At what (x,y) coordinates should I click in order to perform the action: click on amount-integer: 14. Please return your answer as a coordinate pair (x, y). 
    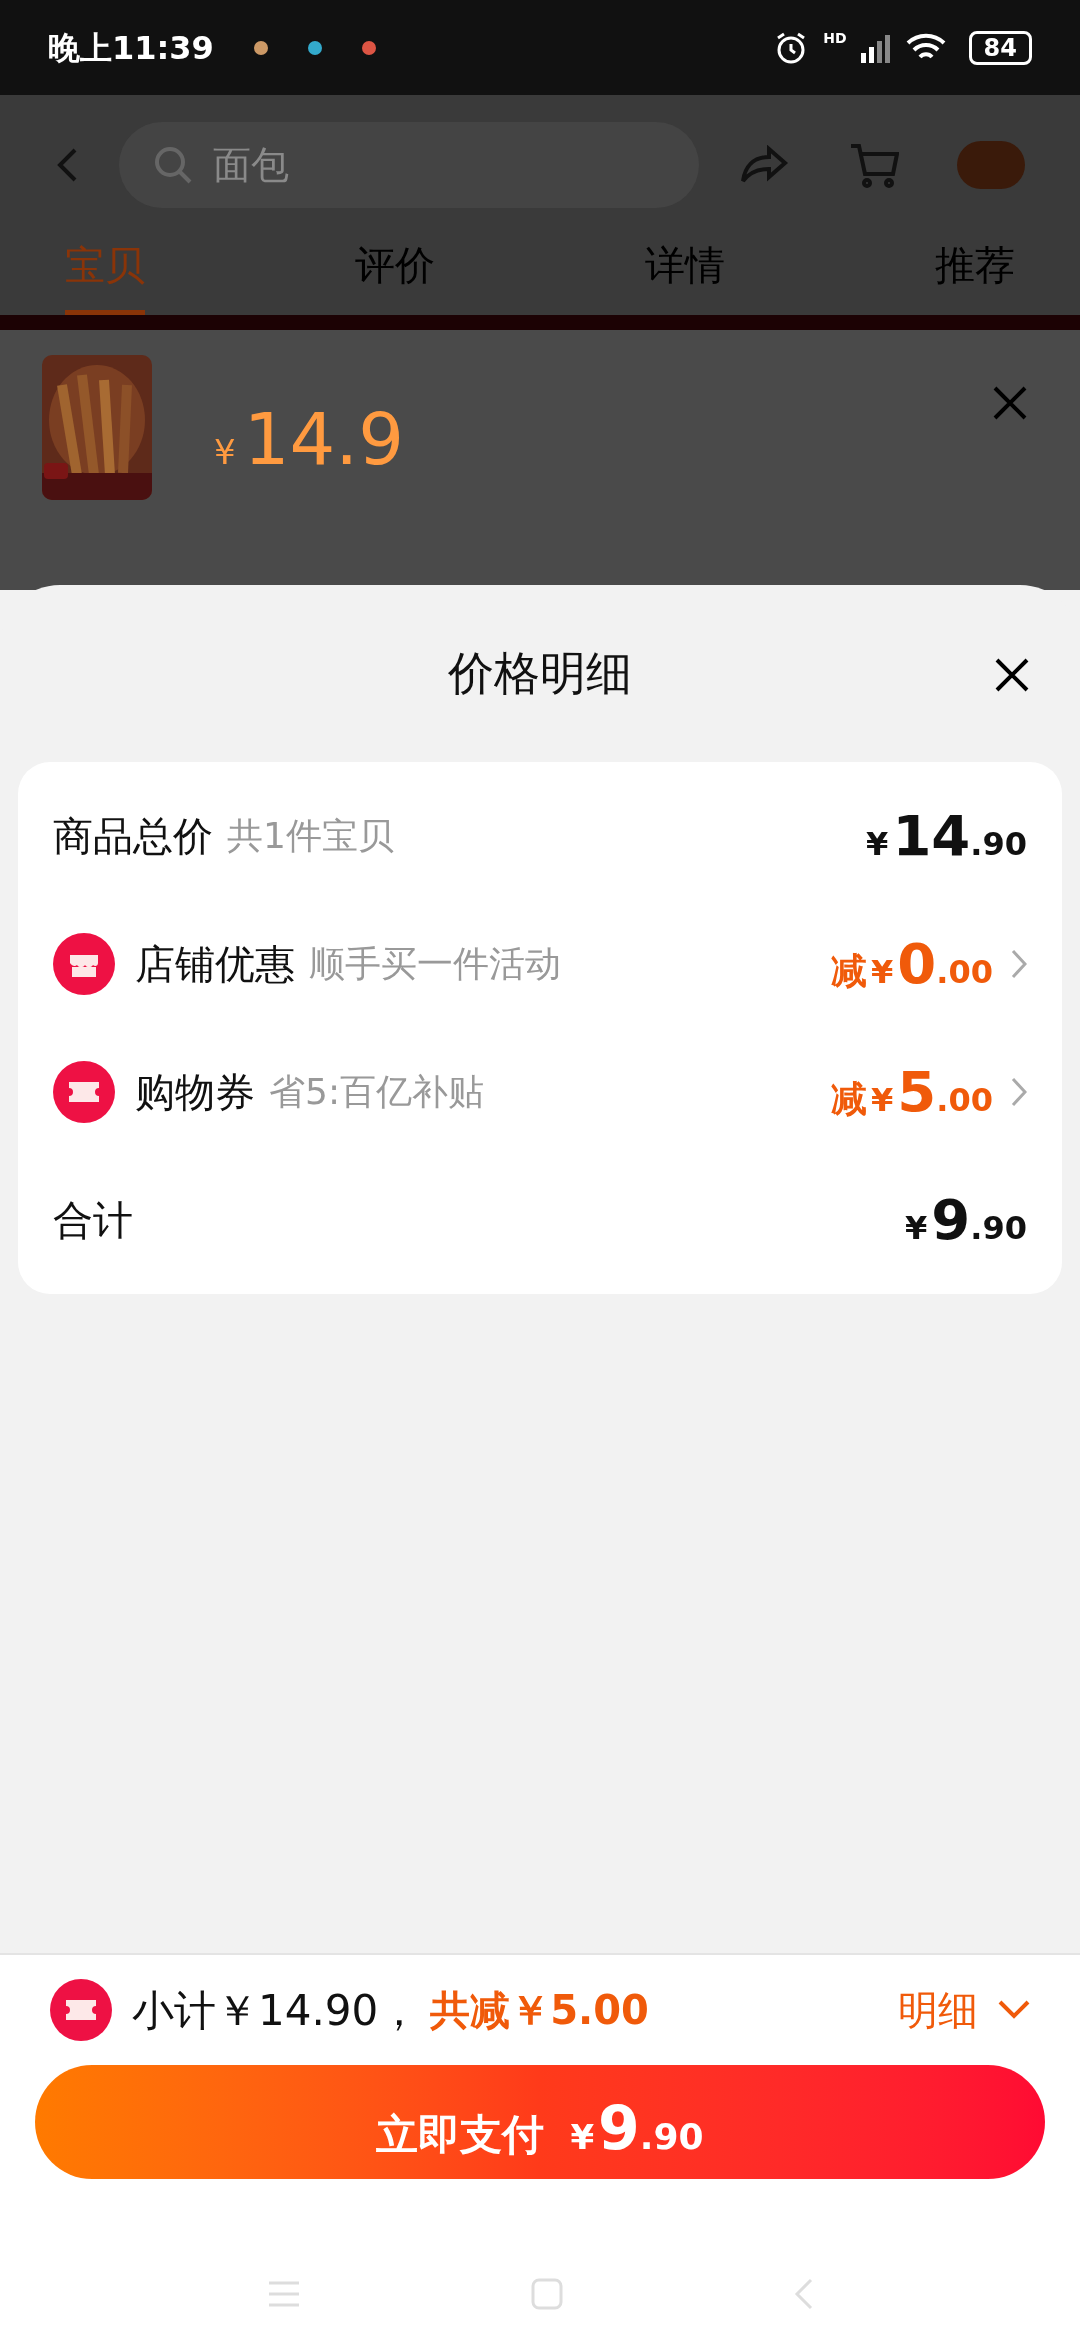
    Looking at the image, I should click on (931, 836).